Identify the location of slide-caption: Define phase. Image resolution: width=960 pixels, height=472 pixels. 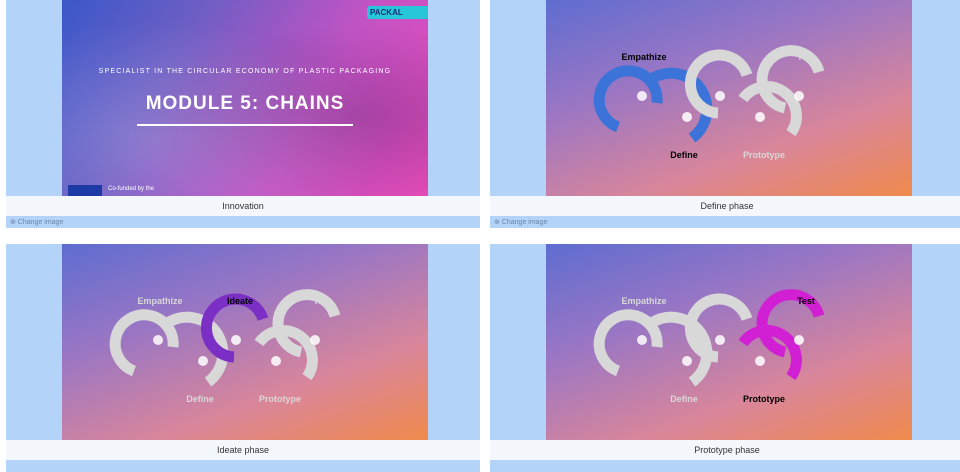
(725, 206).